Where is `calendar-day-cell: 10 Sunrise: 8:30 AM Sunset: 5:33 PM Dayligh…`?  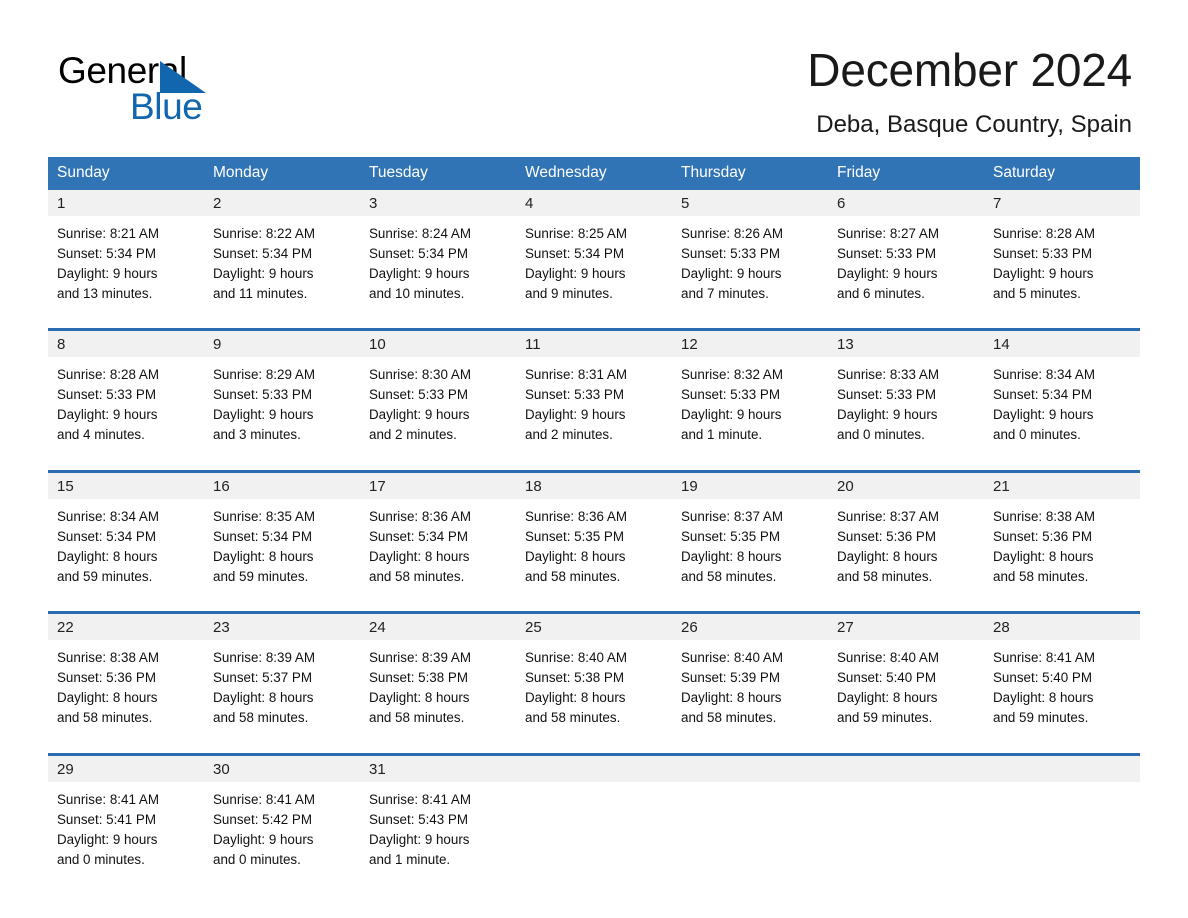
calendar-day-cell: 10 Sunrise: 8:30 AM Sunset: 5:33 PM Dayligh… is located at coordinates (438, 394).